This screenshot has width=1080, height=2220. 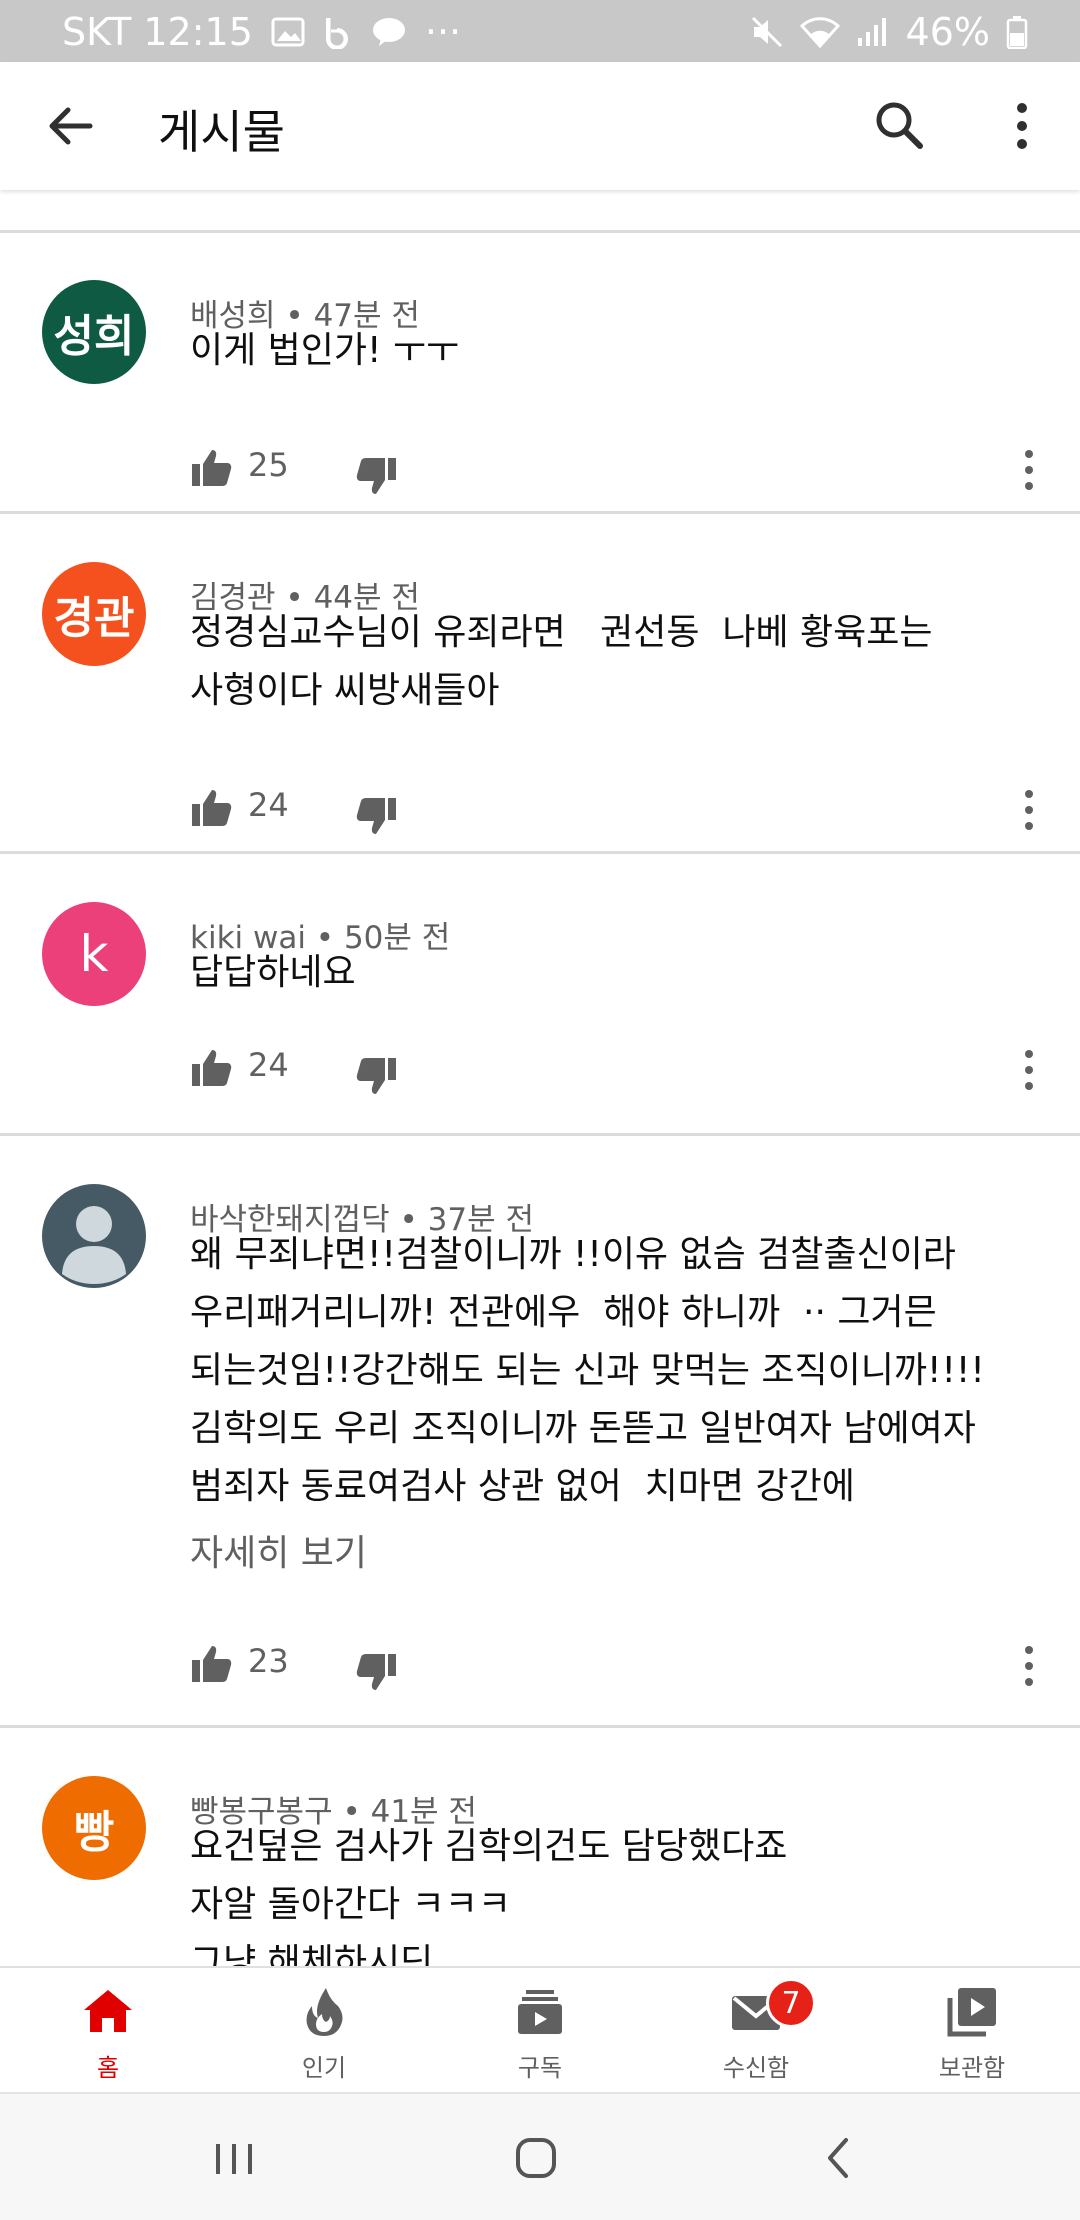 I want to click on recent-apps-icon, so click(x=234, y=2158).